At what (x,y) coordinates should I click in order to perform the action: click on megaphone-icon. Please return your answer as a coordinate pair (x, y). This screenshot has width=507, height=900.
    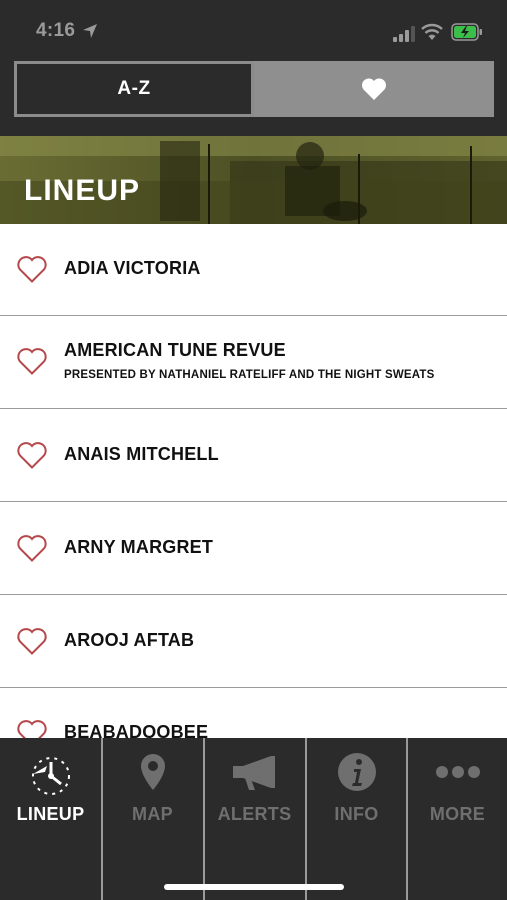
    Looking at the image, I should click on (253, 773).